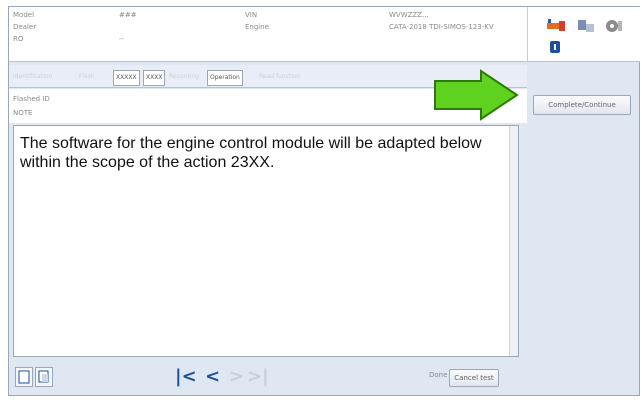 This screenshot has height=400, width=642. What do you see at coordinates (555, 47) in the screenshot?
I see `info-icon` at bounding box center [555, 47].